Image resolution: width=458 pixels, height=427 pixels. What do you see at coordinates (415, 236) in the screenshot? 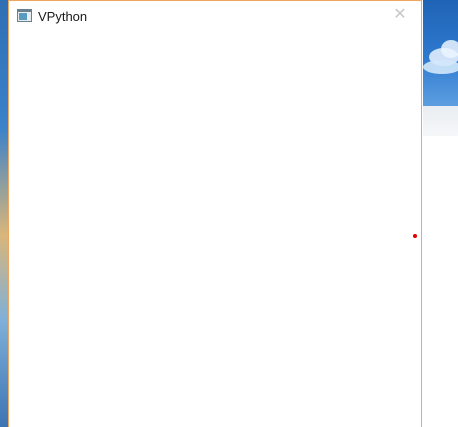
I see `red-sphere-marker` at bounding box center [415, 236].